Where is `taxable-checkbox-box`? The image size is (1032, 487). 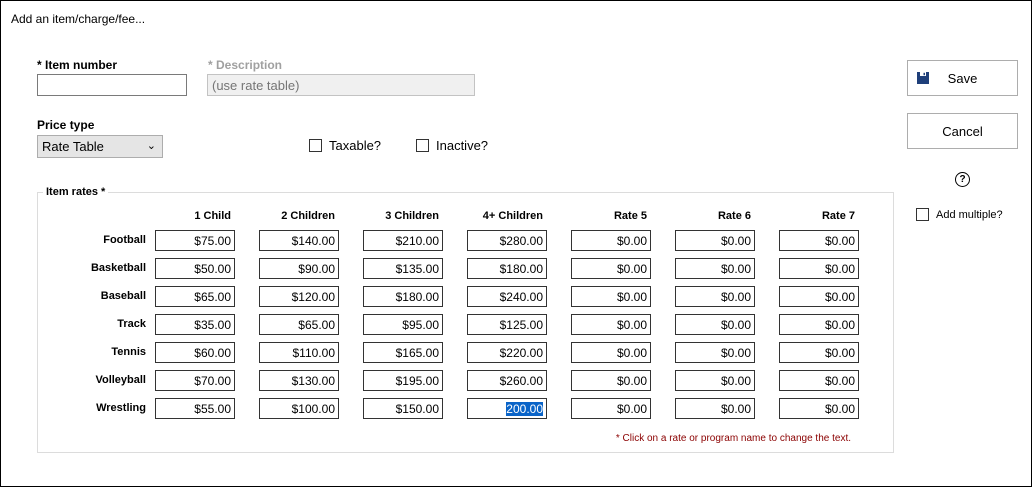 taxable-checkbox-box is located at coordinates (315, 145).